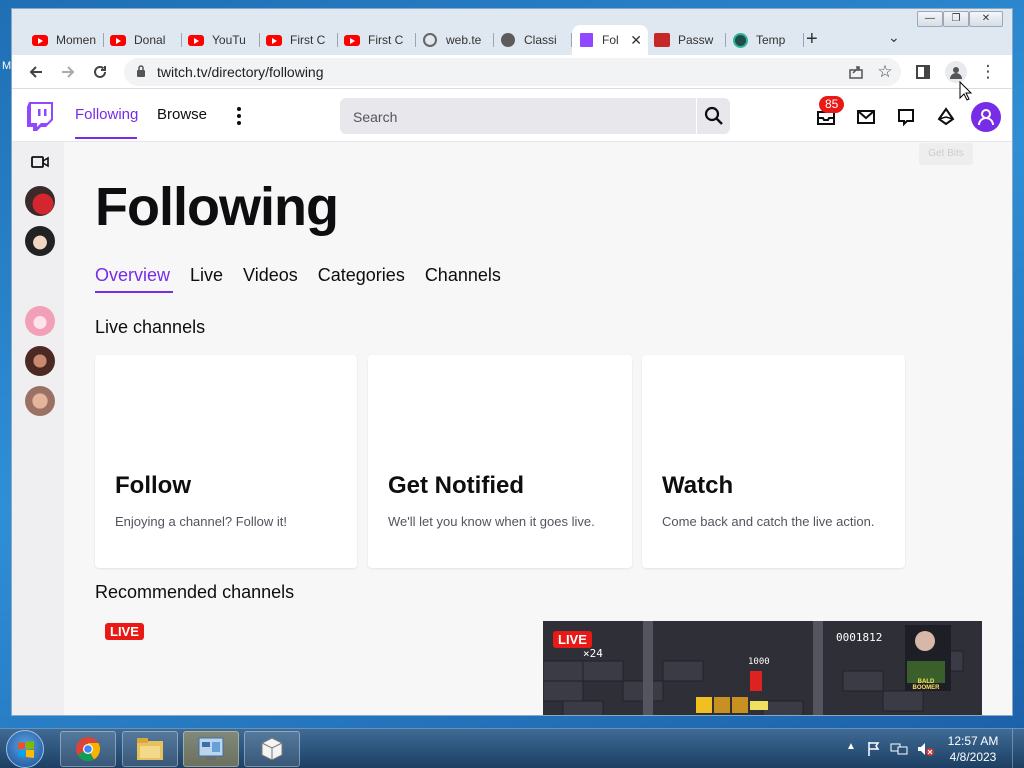  What do you see at coordinates (65, 40) in the screenshot?
I see `tab-1: Momen` at bounding box center [65, 40].